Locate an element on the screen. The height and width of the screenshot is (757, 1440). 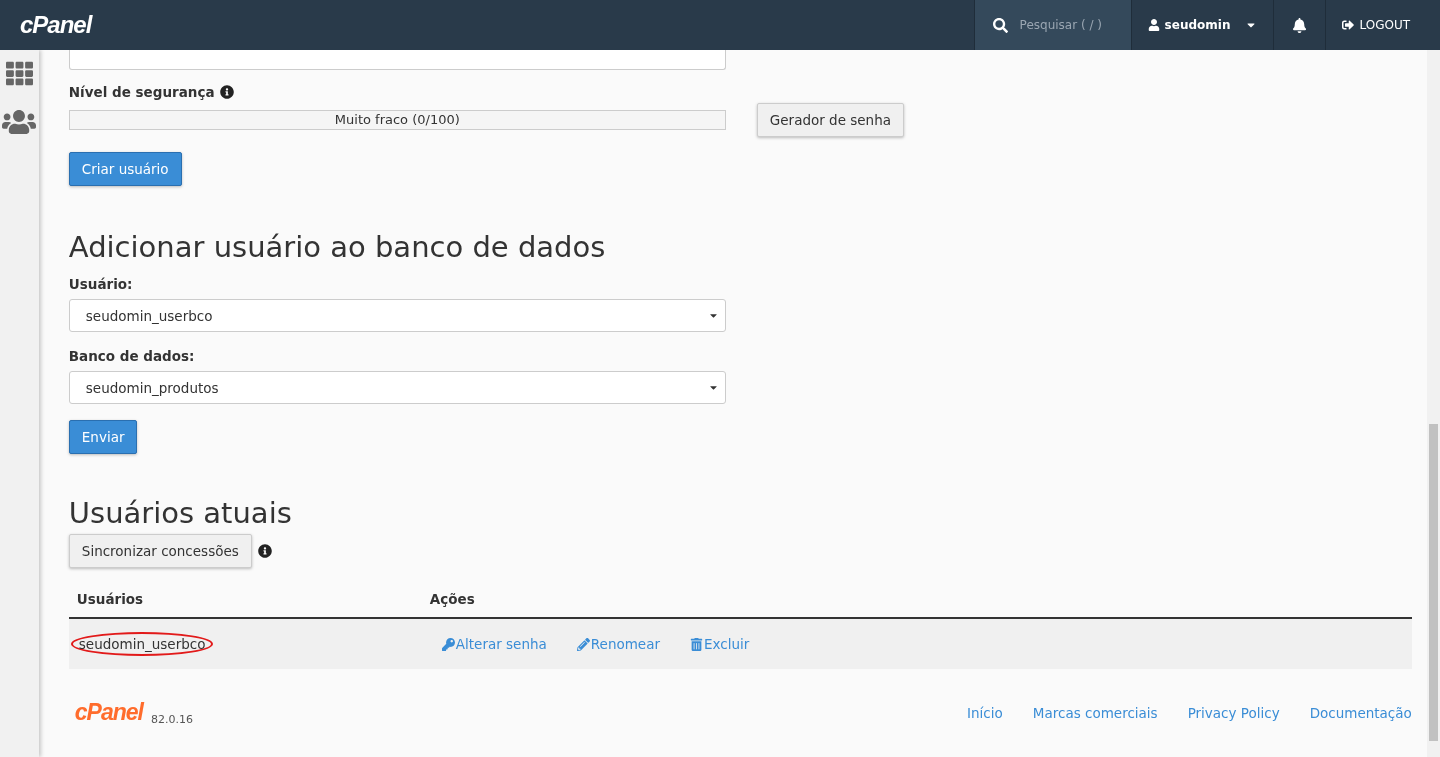
footer-link: Início is located at coordinates (985, 712).